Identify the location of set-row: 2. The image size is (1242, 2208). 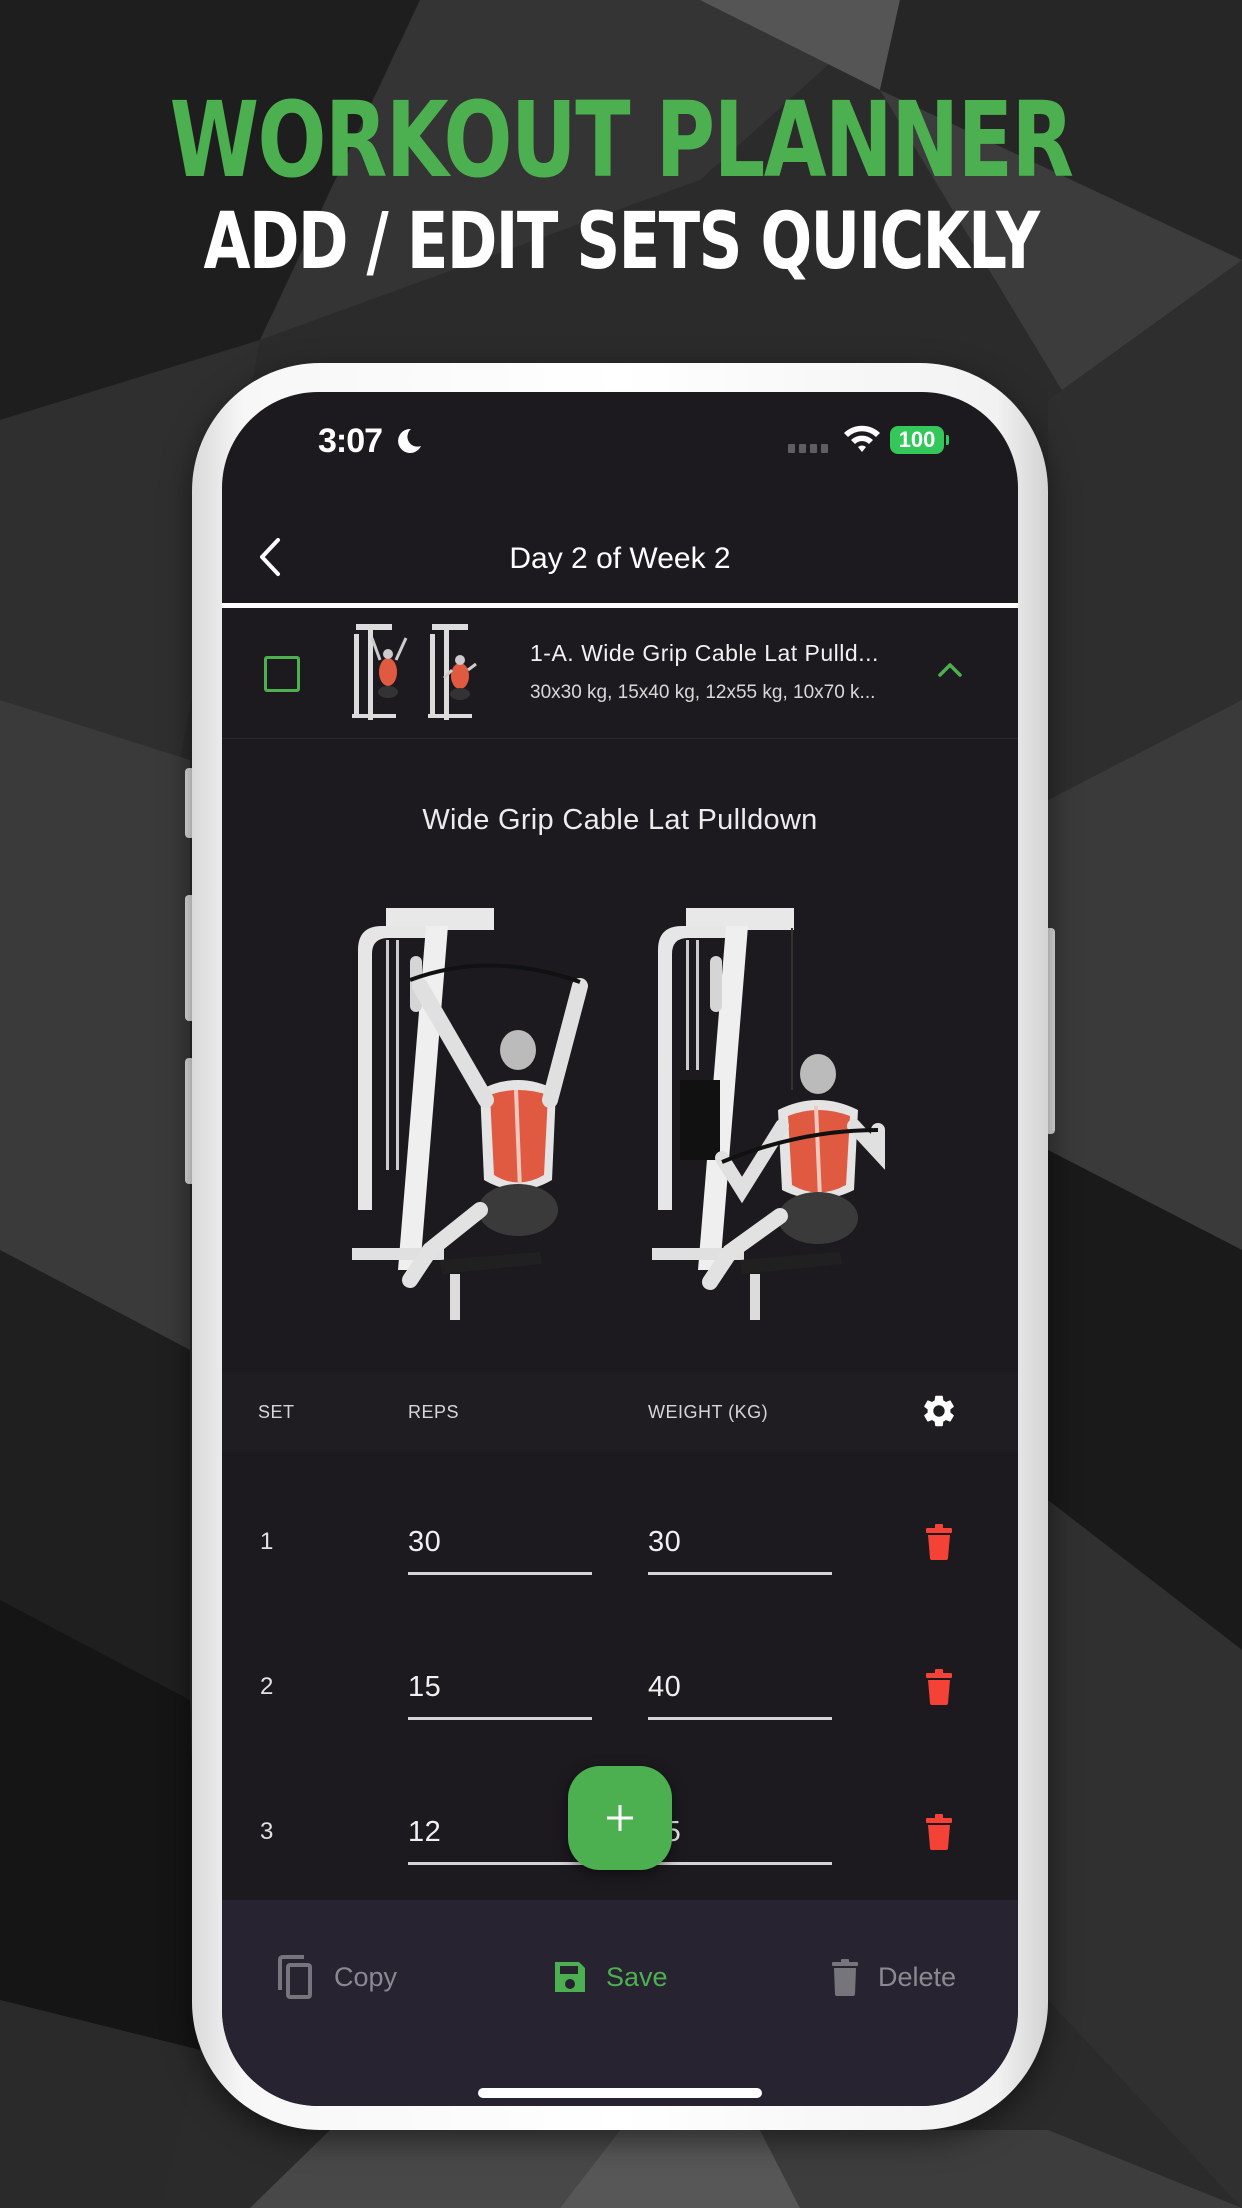
(620, 1709).